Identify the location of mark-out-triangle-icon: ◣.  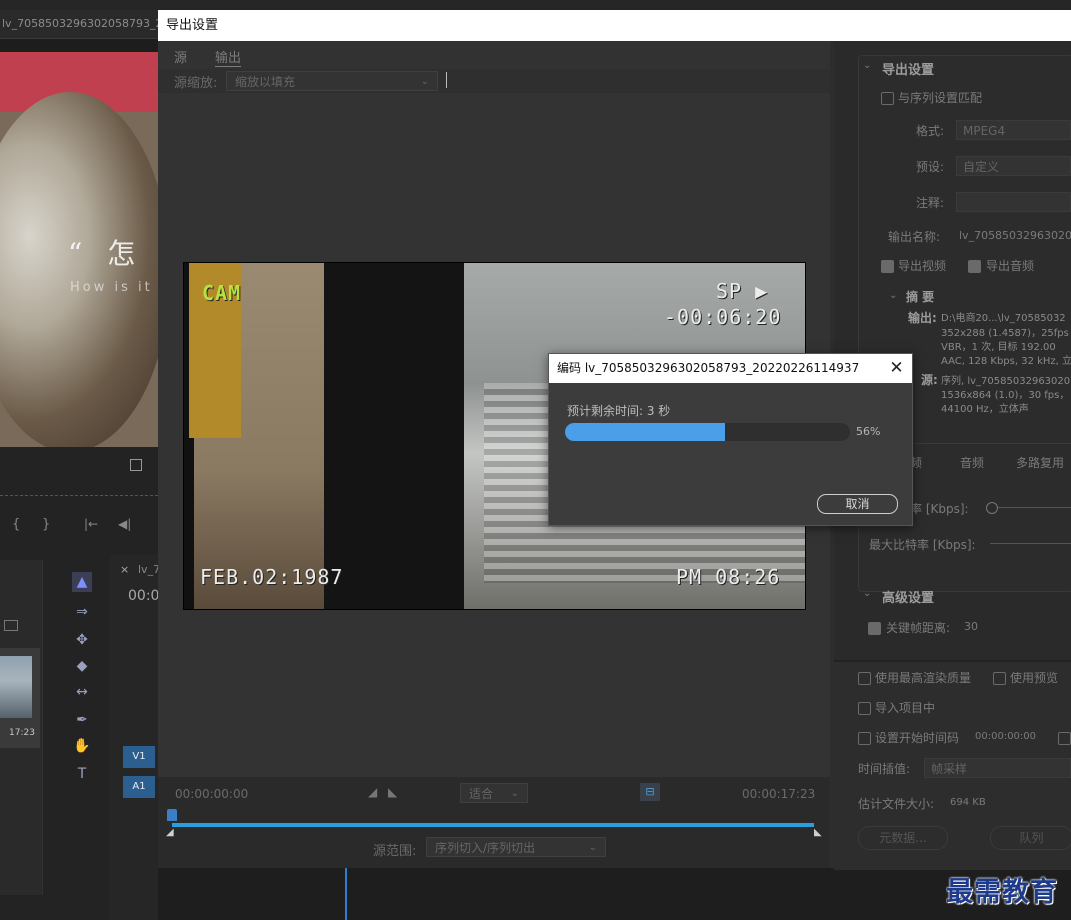
(392, 792).